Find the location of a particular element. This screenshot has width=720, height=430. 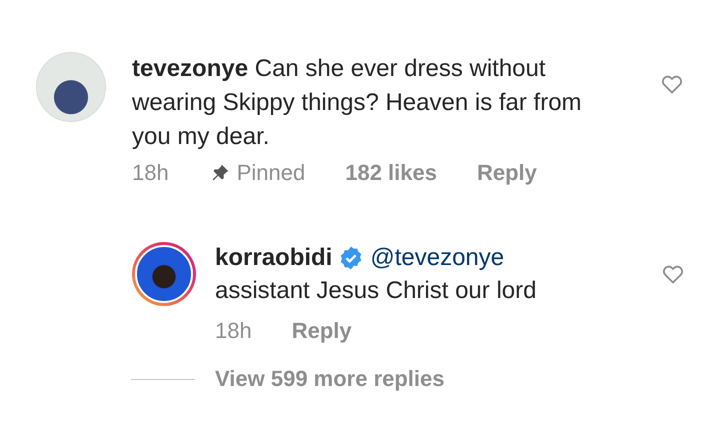

pinned-label: Pinned is located at coordinates (271, 173).